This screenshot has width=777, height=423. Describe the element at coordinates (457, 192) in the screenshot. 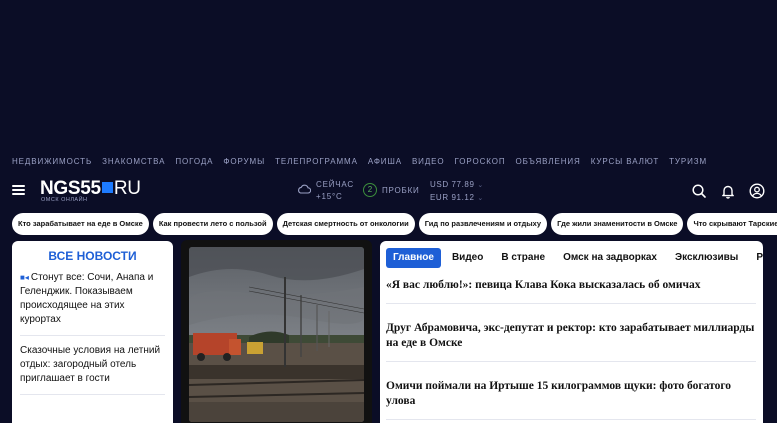

I see `currency-rates: USD 77.89 ⌄ EUR 91.12 ⌄` at that location.